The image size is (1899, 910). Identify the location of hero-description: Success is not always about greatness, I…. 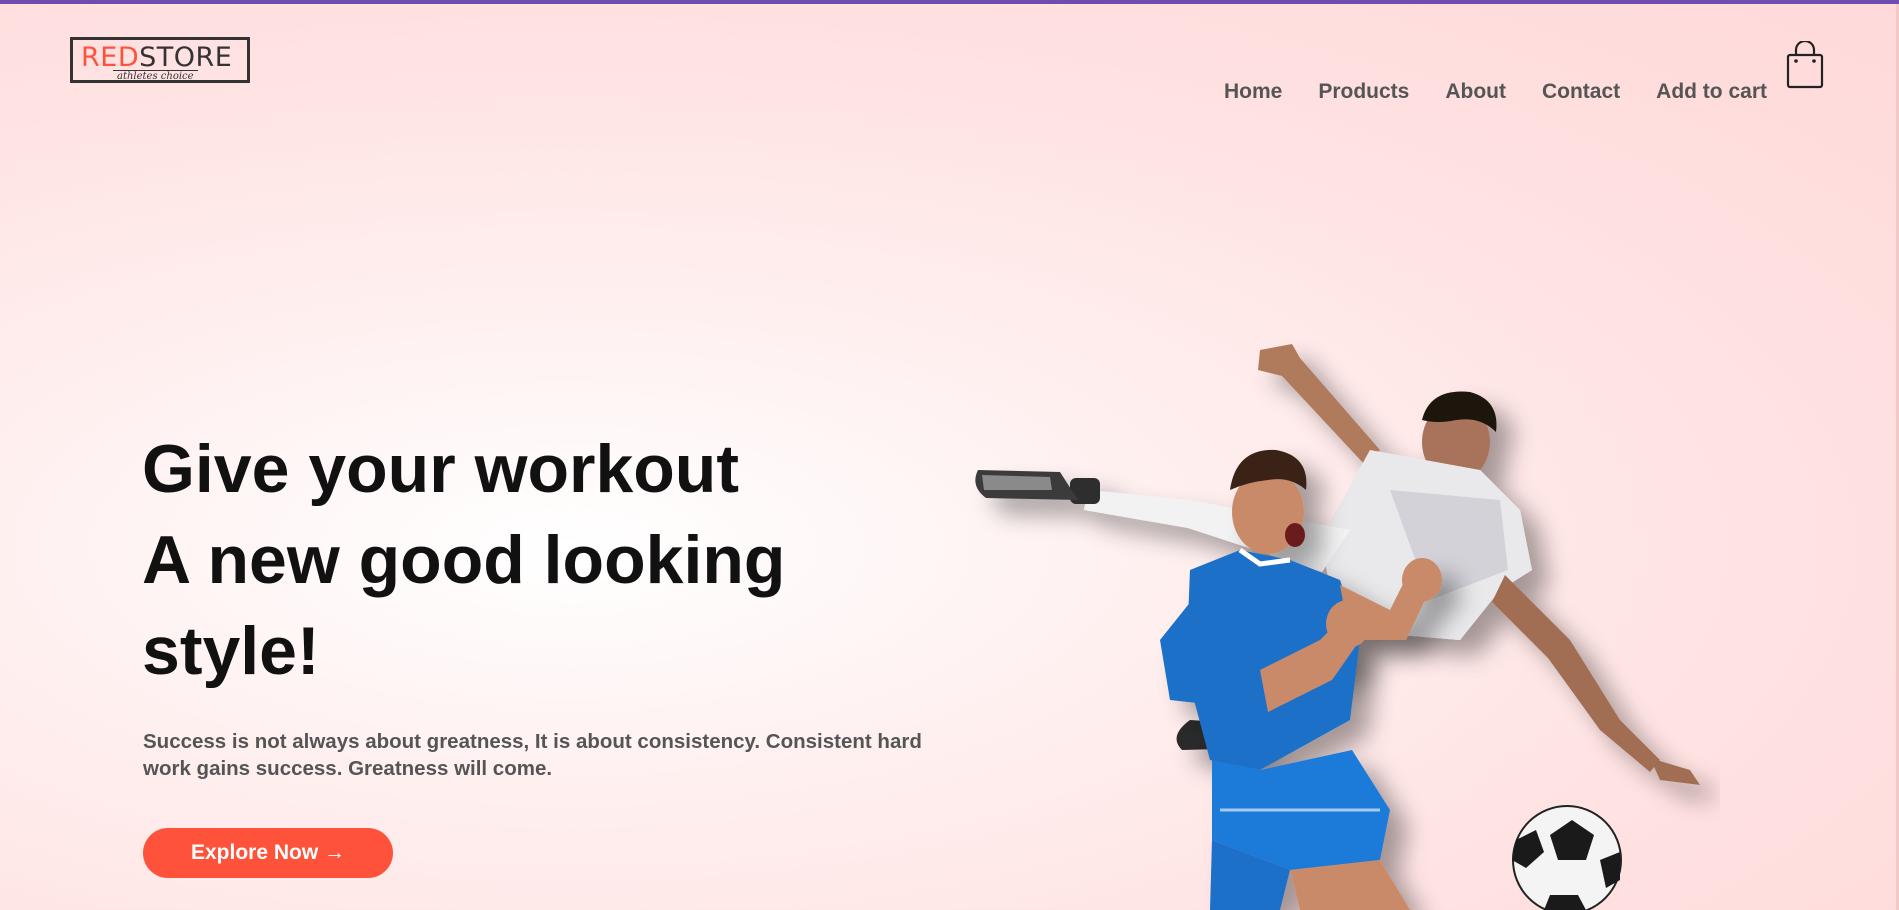
(532, 755).